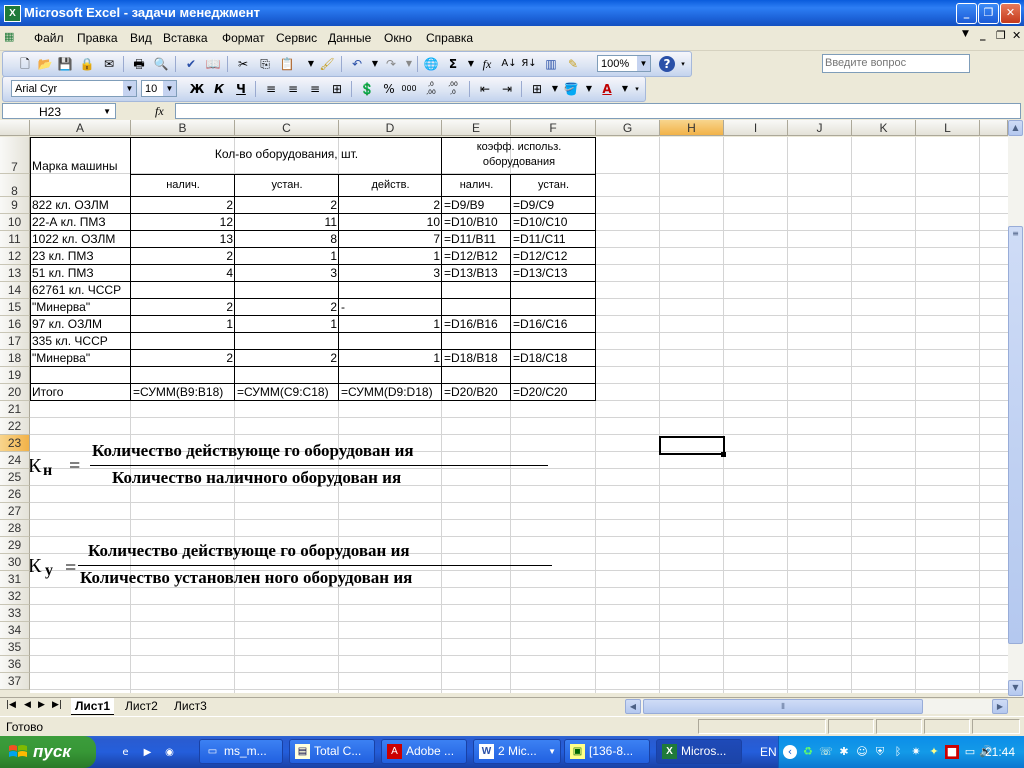  Describe the element at coordinates (816, 706) in the screenshot. I see `horizontal-scrollbar: ◀ ⦀ ▶` at that location.